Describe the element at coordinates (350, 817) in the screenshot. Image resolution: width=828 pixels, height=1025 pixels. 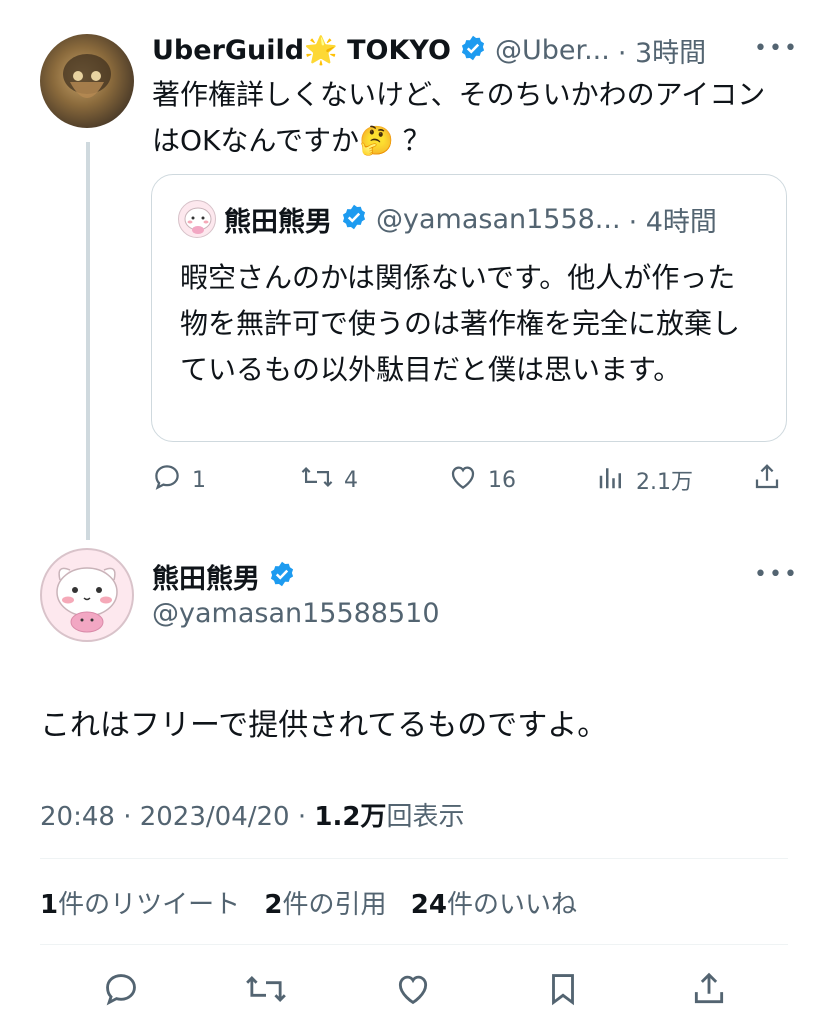
I see `views-count: 1.2万` at that location.